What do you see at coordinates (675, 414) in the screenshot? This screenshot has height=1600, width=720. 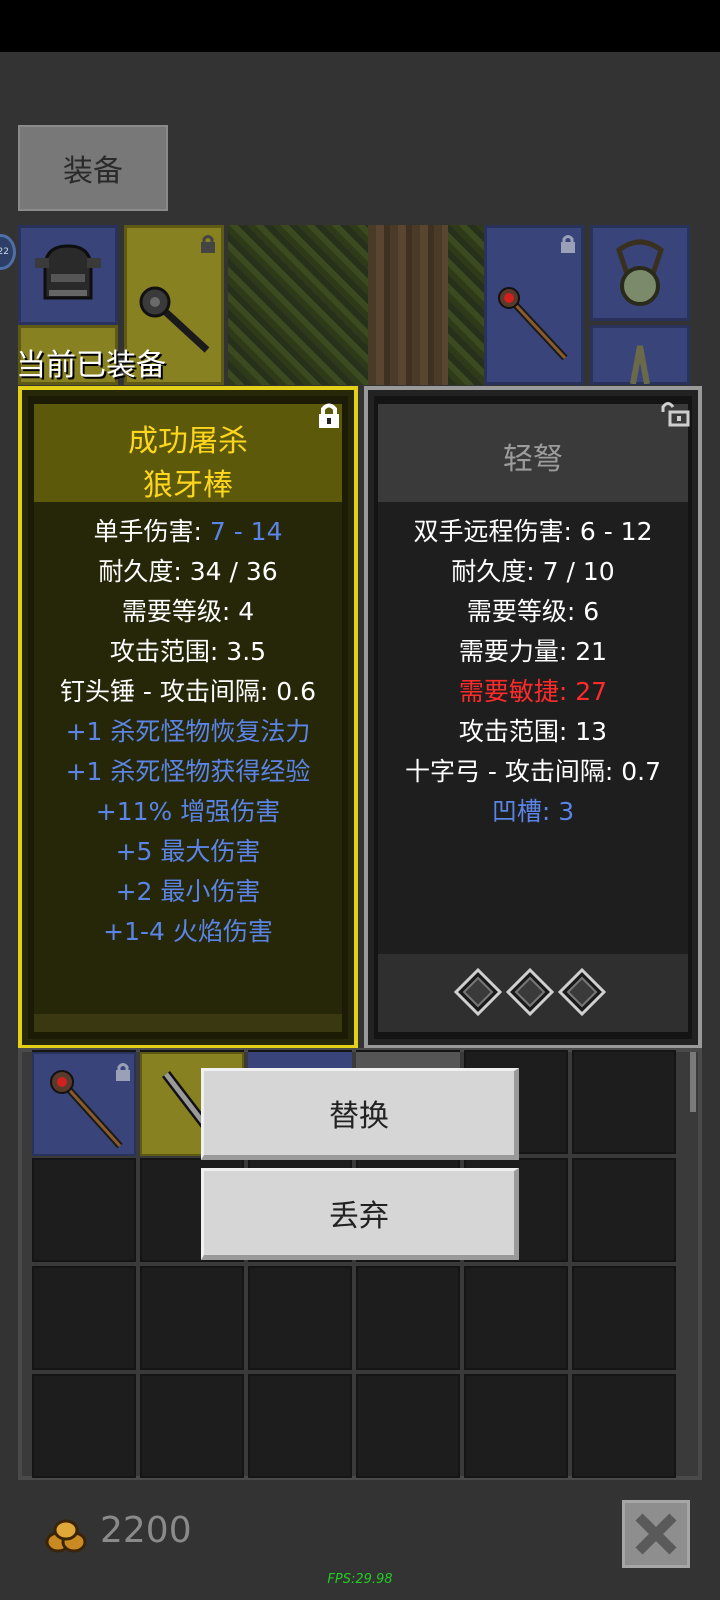 I see `lock-open-icon` at bounding box center [675, 414].